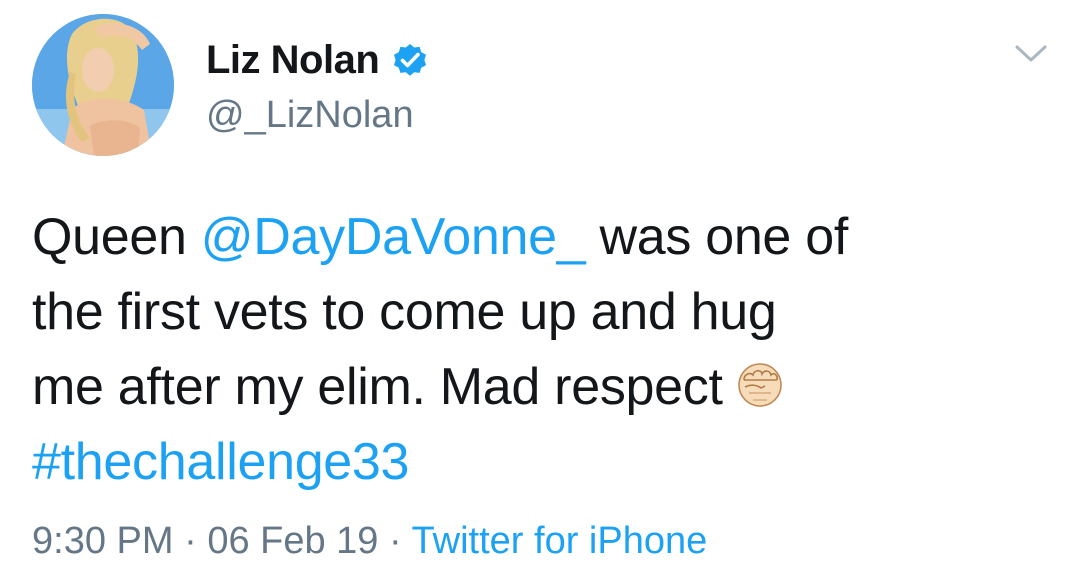  Describe the element at coordinates (220, 462) in the screenshot. I see `hashtag-link: #thechallenge33` at that location.